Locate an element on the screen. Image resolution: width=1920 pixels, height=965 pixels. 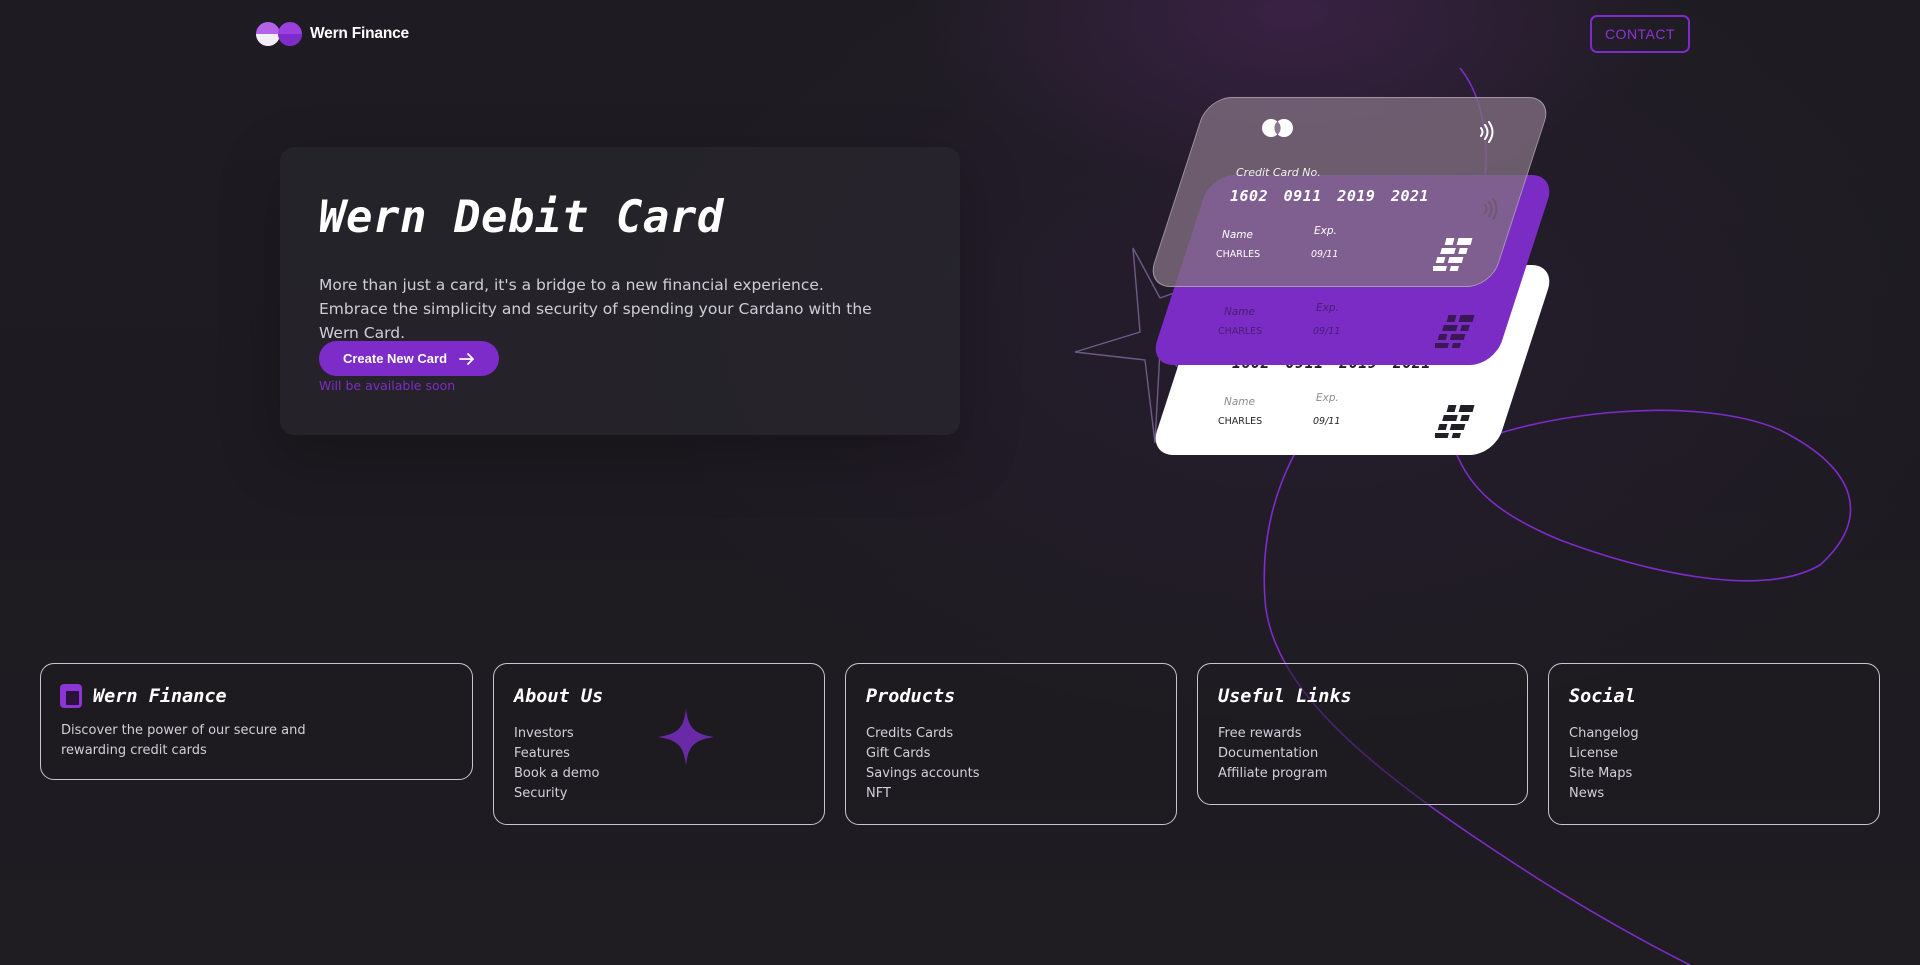
card-number: 1602 0911 2019 2021 is located at coordinates (1330, 196).